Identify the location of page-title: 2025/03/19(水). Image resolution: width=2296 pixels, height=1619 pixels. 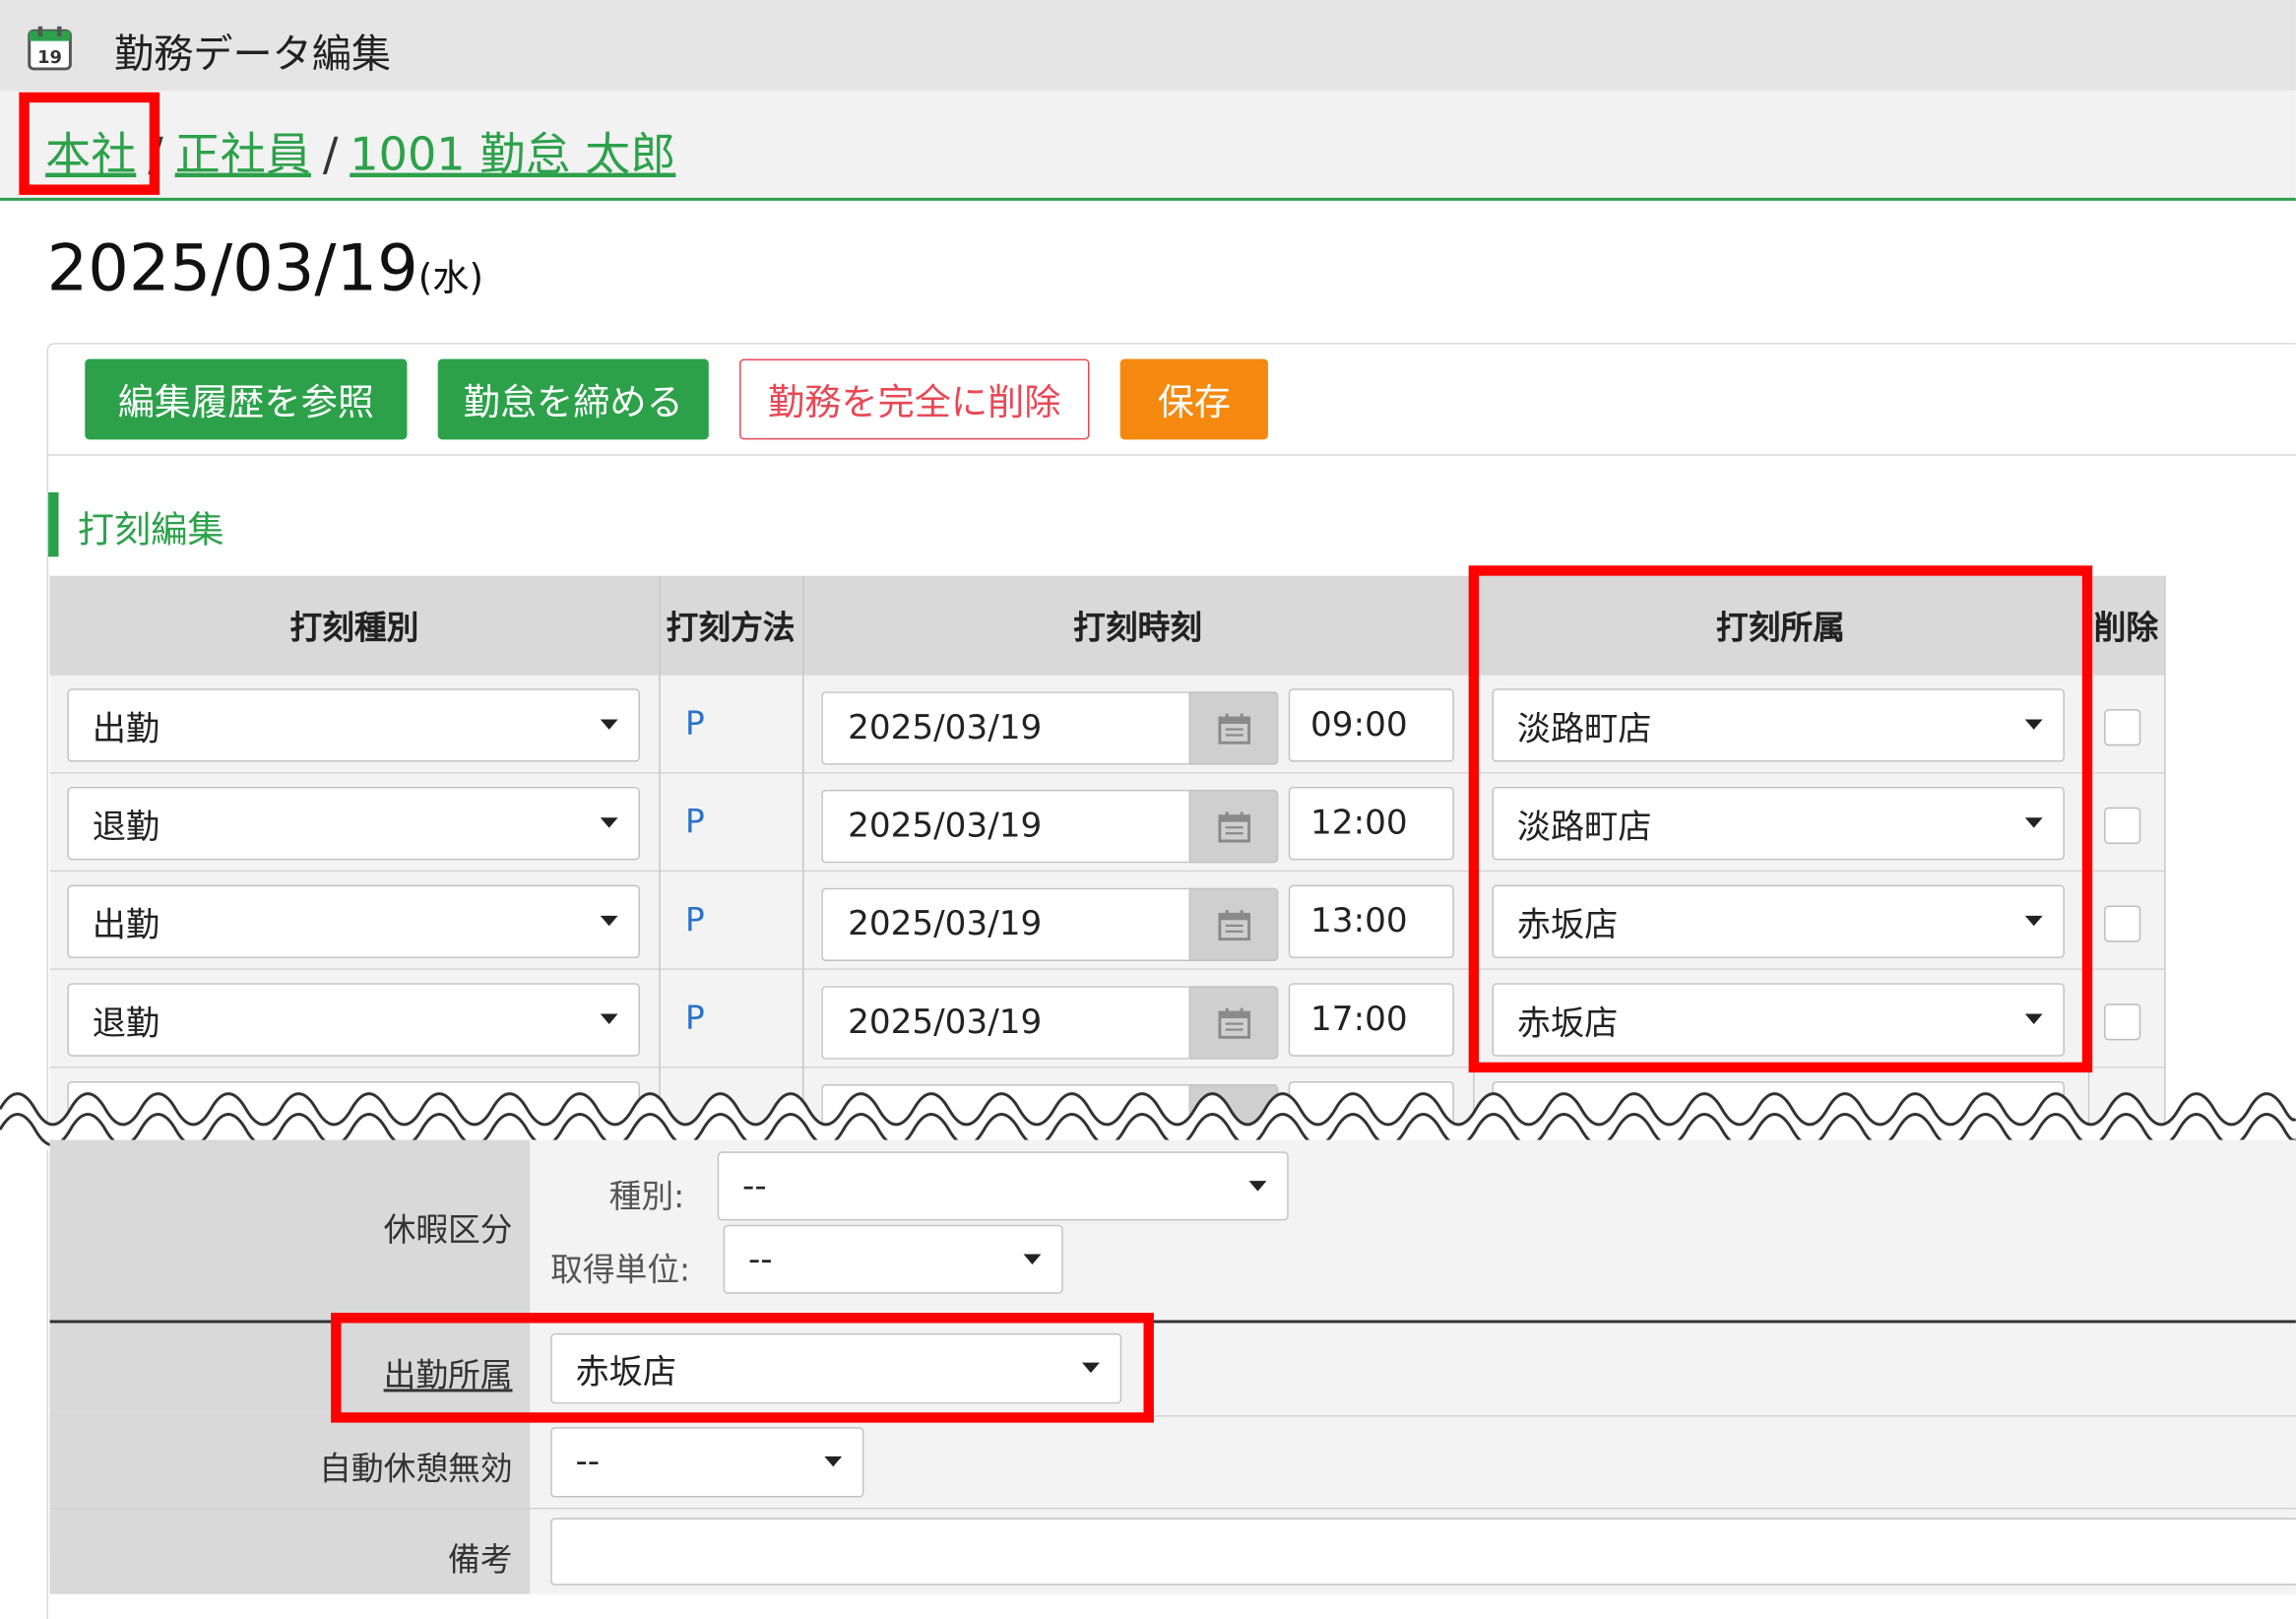
(265, 268).